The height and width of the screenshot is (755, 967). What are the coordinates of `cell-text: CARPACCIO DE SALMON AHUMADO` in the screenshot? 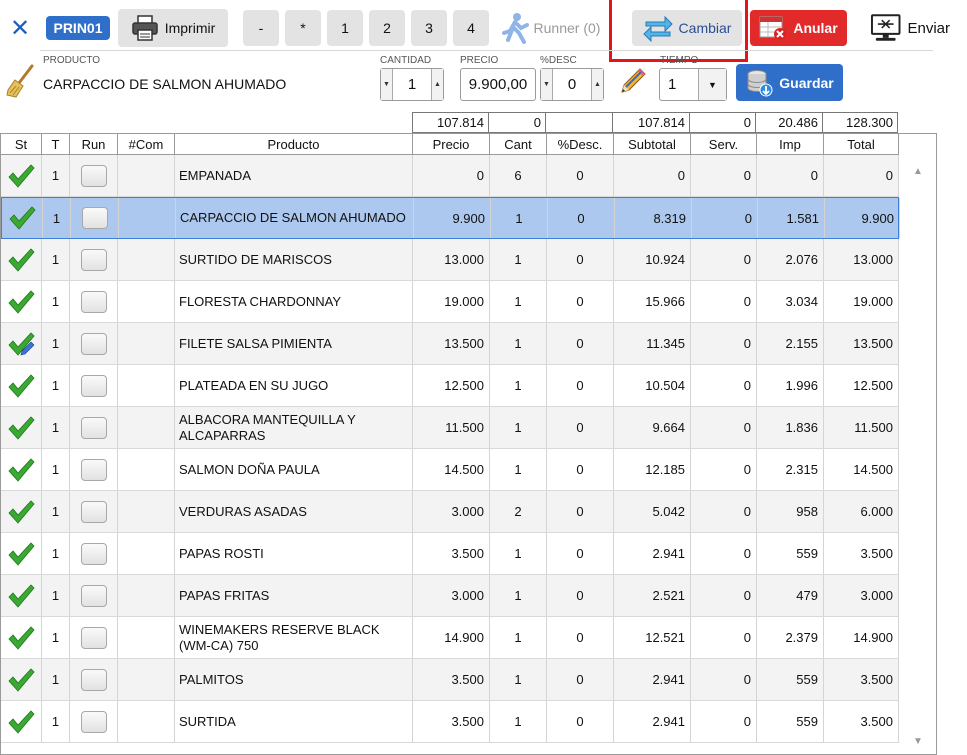 It's located at (293, 217).